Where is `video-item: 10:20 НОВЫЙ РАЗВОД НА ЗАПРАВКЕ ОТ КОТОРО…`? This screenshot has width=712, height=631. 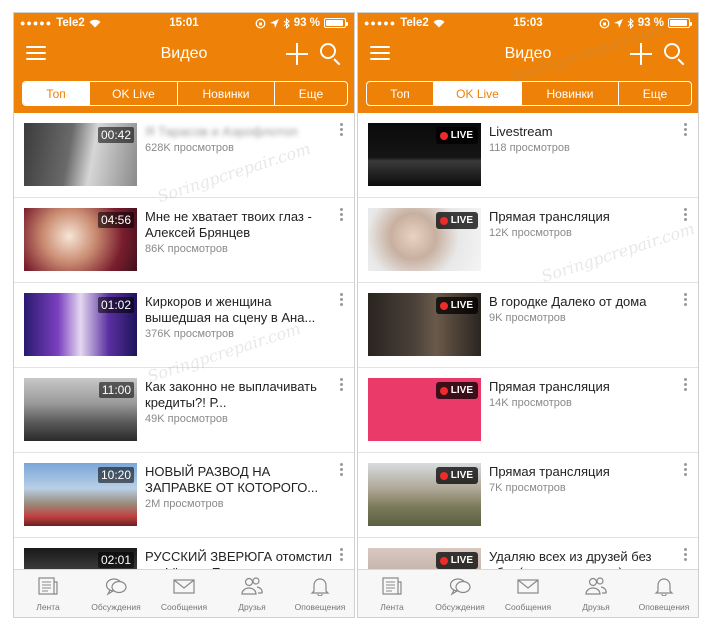 video-item: 10:20 НОВЫЙ РАЗВОД НА ЗАПРАВКЕ ОТ КОТОРО… is located at coordinates (184, 495).